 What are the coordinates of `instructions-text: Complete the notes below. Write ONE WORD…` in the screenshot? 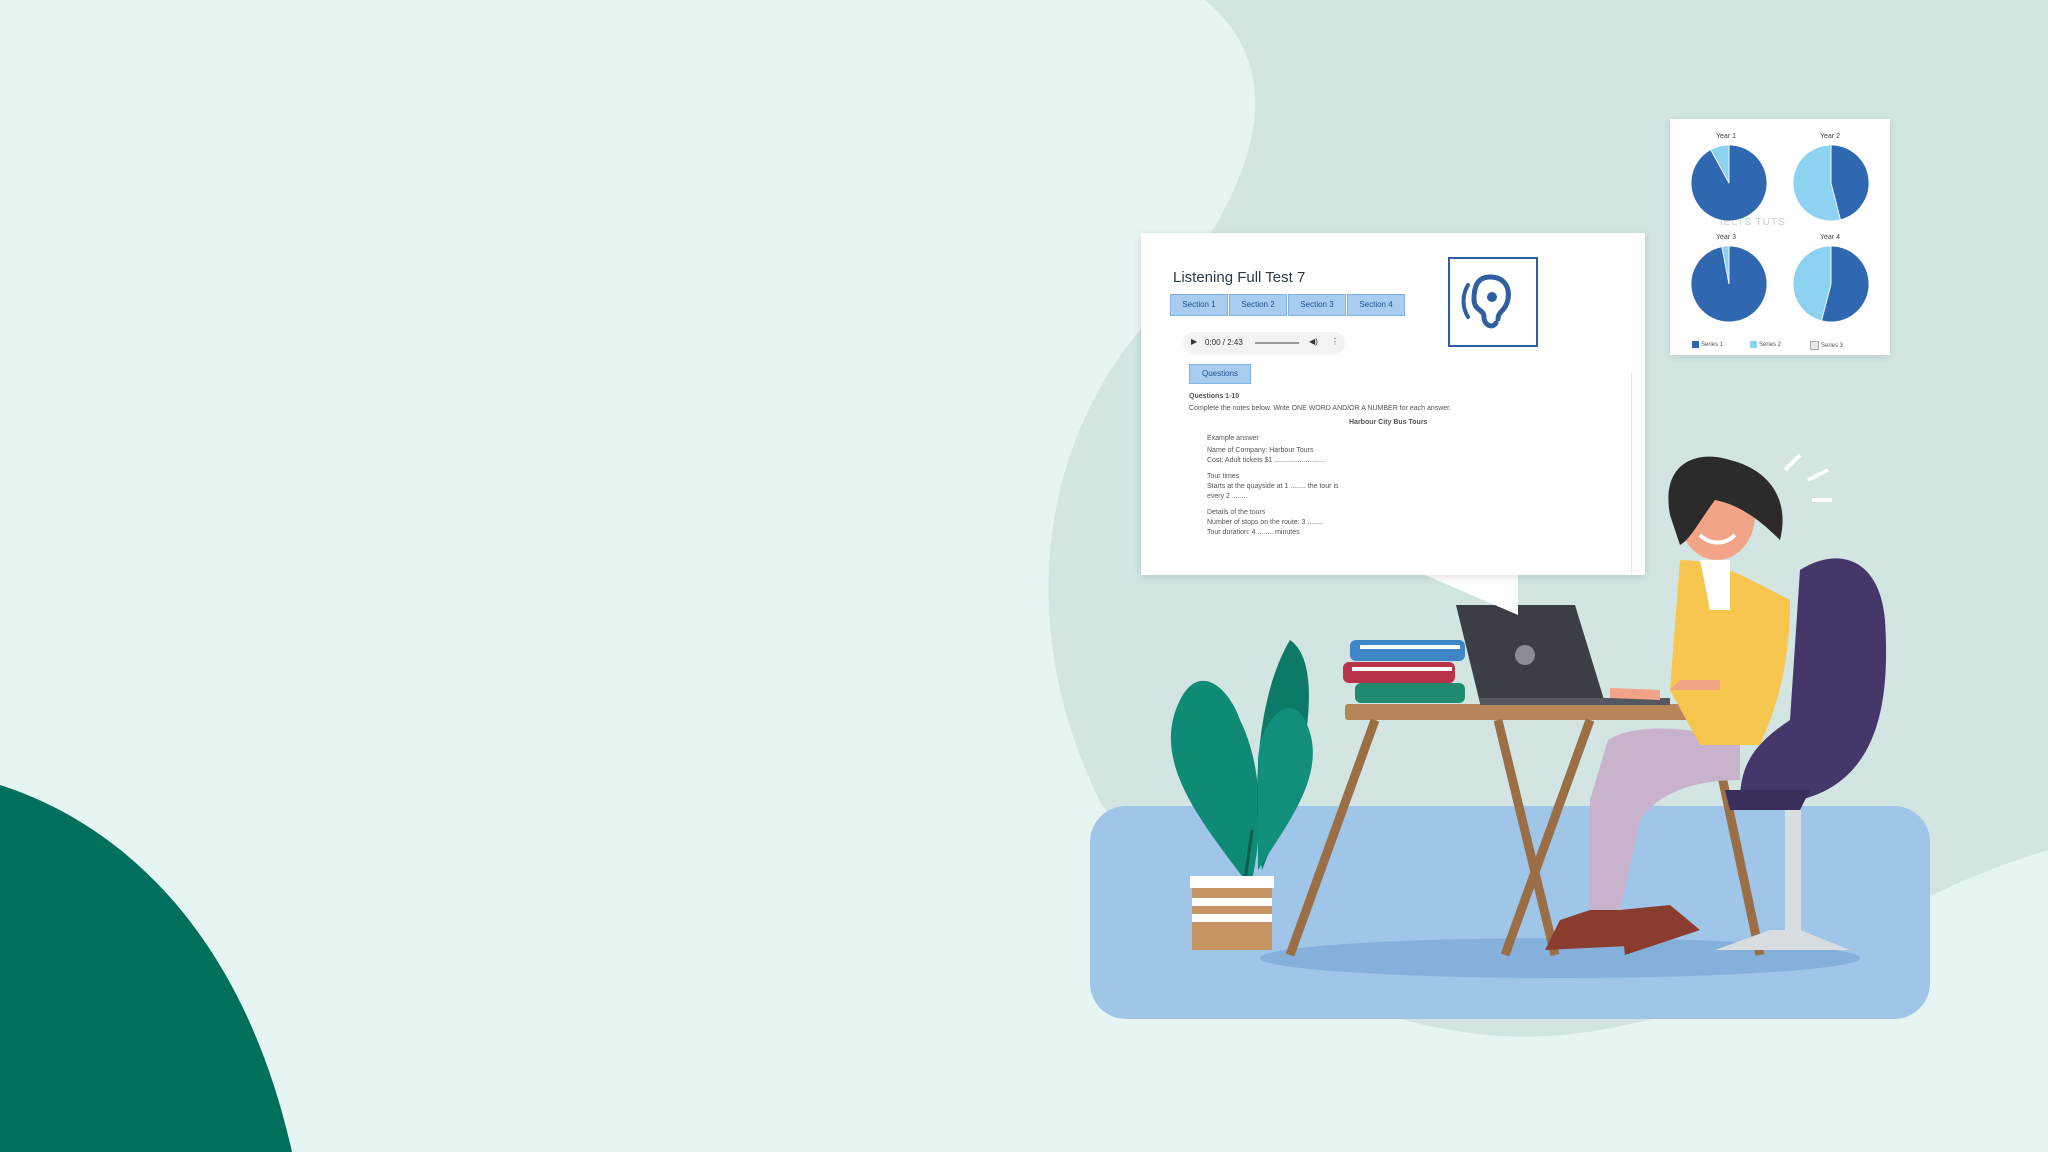 It's located at (1320, 408).